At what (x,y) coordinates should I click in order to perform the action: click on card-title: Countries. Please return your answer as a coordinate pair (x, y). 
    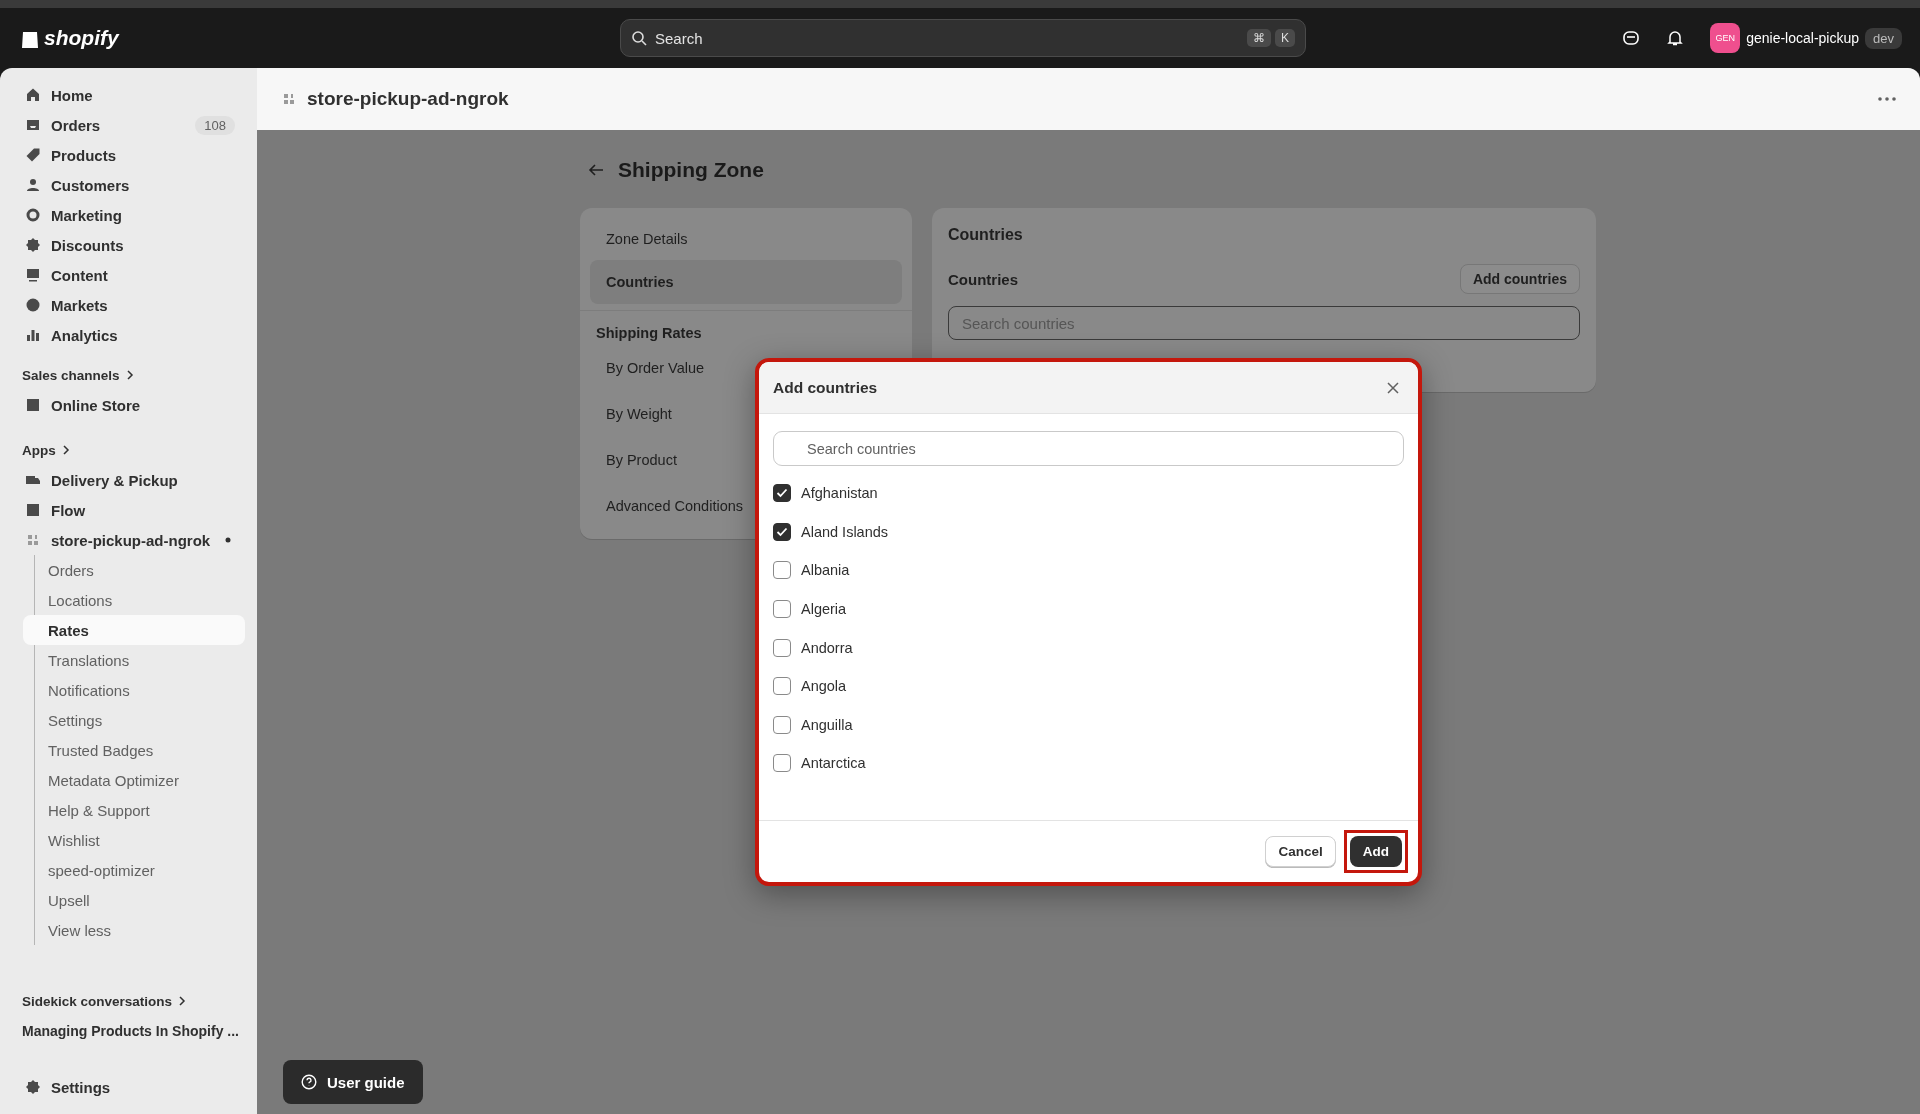
    Looking at the image, I should click on (986, 235).